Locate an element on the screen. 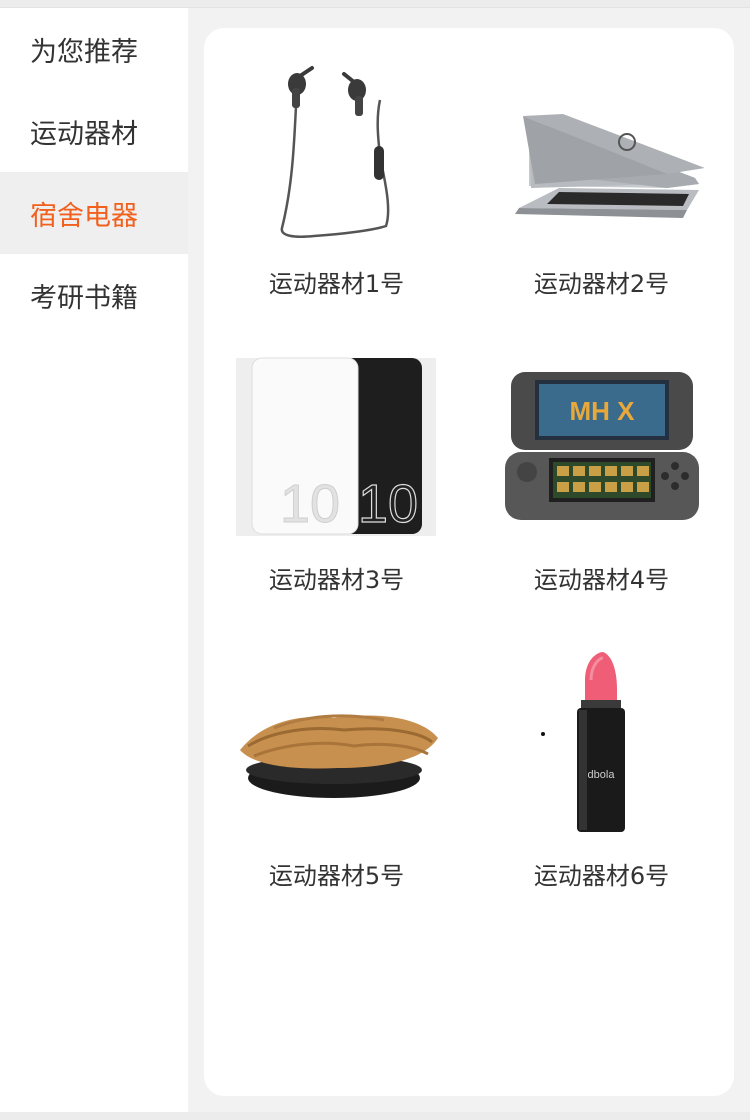  sidebar-item-label: 宿舍电器 is located at coordinates (84, 216).